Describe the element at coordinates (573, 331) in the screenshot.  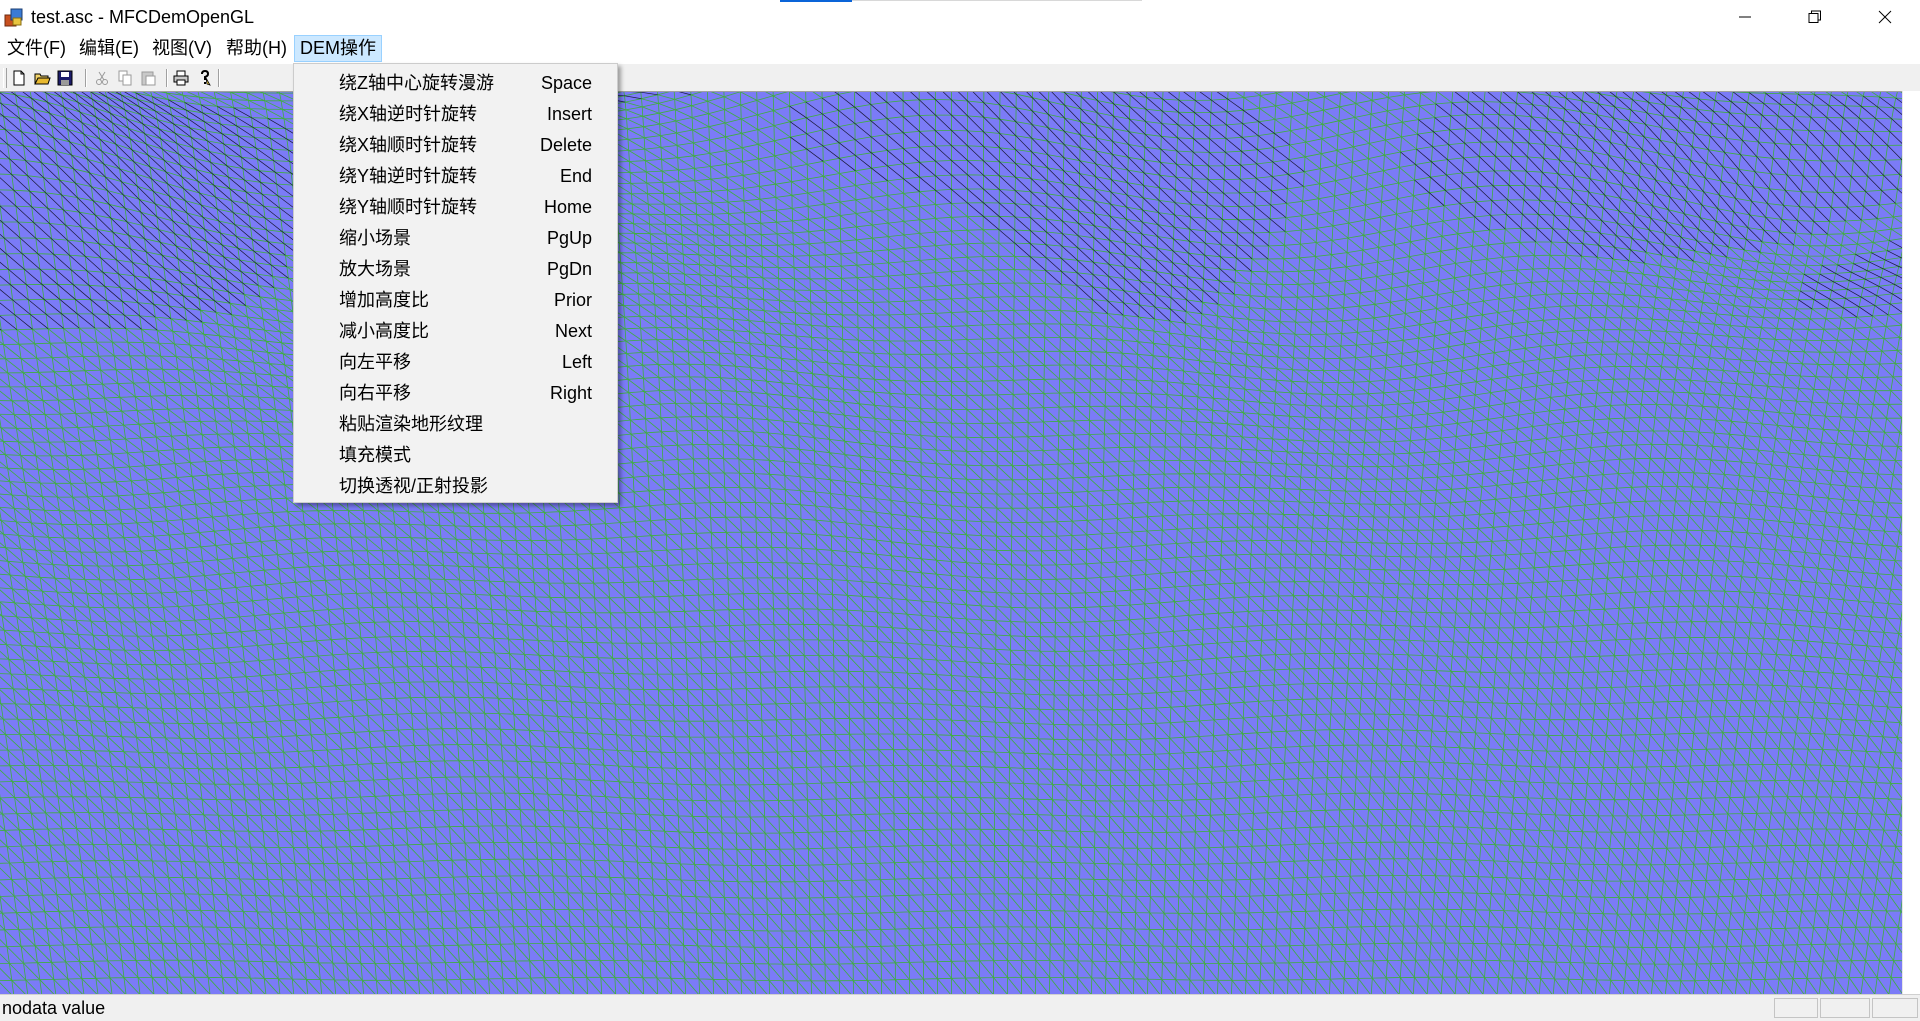
I see `menu-item-shortcut: Next` at that location.